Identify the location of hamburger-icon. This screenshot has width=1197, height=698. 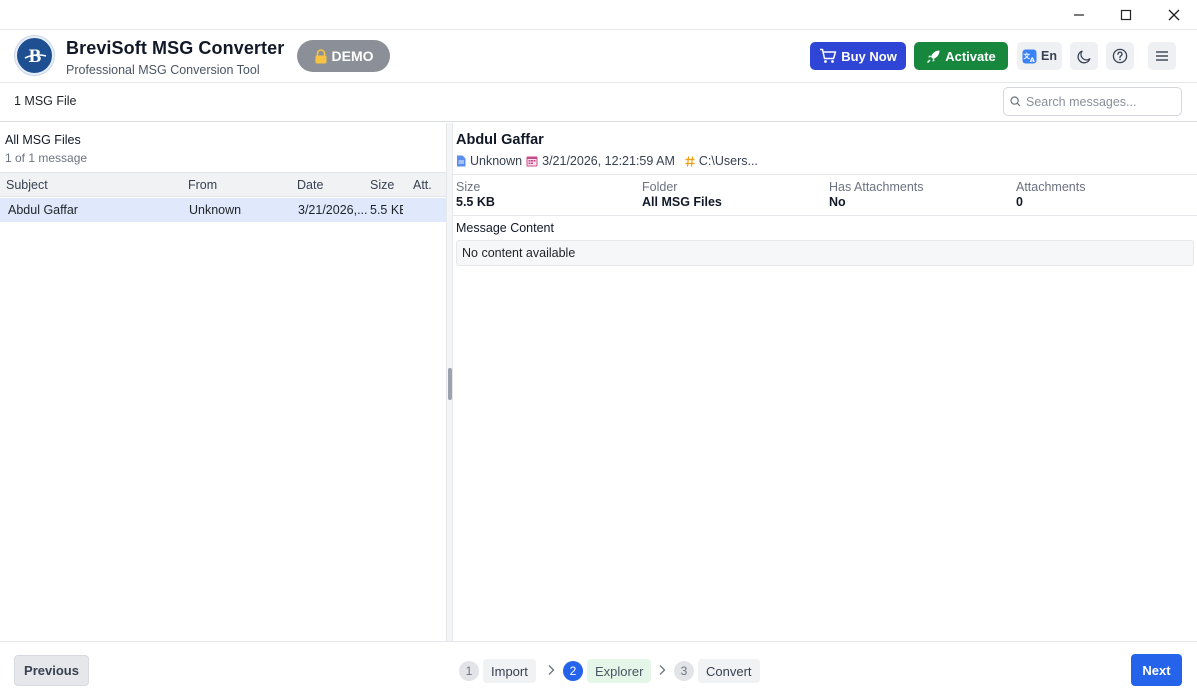
(1162, 56).